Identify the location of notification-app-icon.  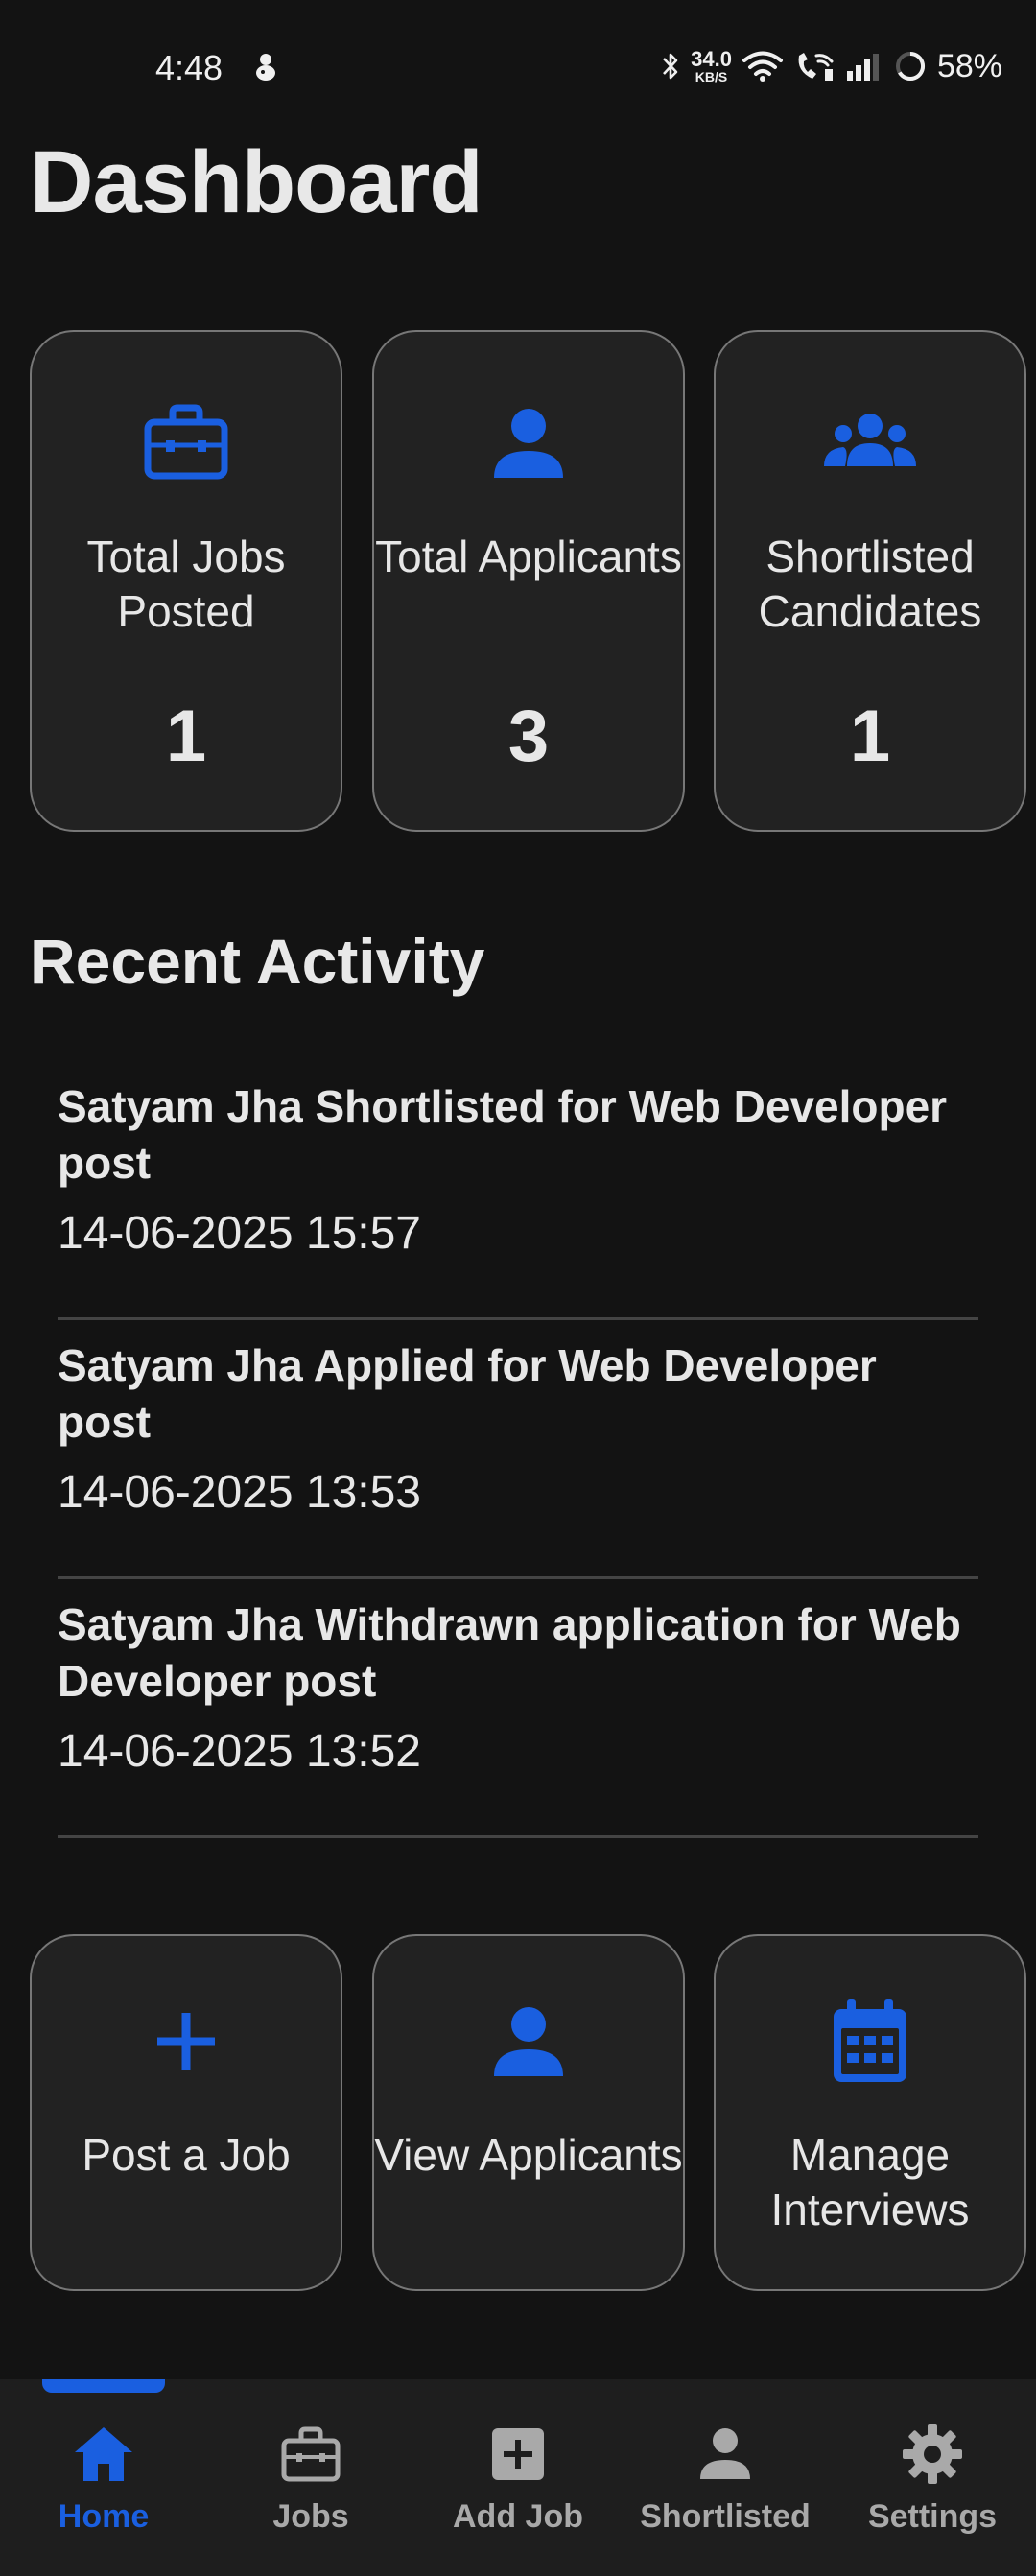
(265, 67).